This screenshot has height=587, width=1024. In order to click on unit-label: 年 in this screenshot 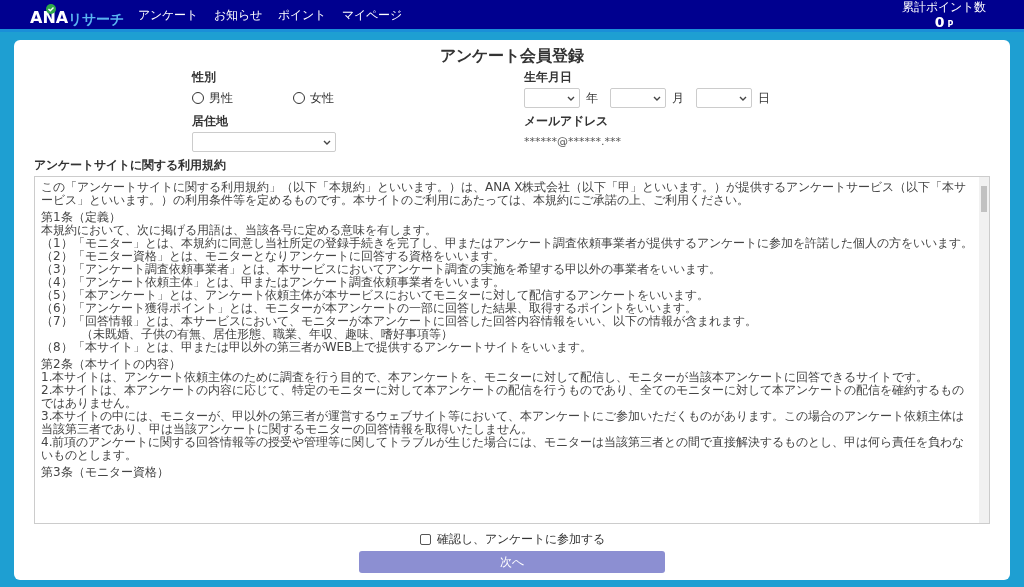, I will do `click(592, 98)`.